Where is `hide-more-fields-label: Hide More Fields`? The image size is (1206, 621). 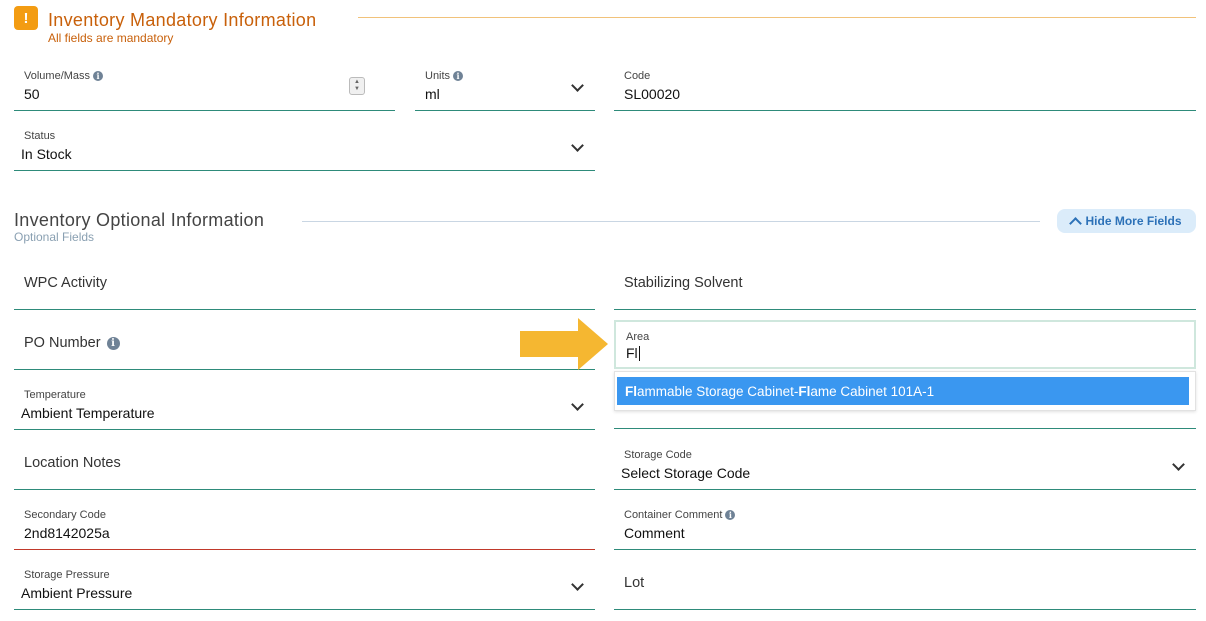
hide-more-fields-label: Hide More Fields is located at coordinates (1133, 221).